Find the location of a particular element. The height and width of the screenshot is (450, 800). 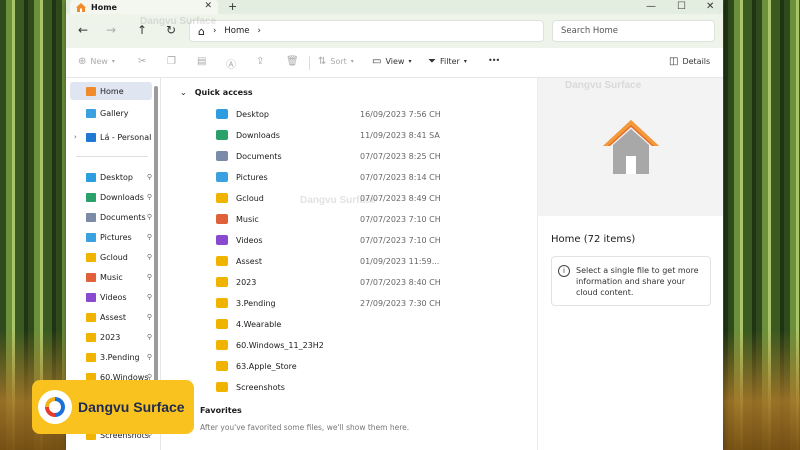

new-button: ⊕ New ▾ is located at coordinates (96, 61).